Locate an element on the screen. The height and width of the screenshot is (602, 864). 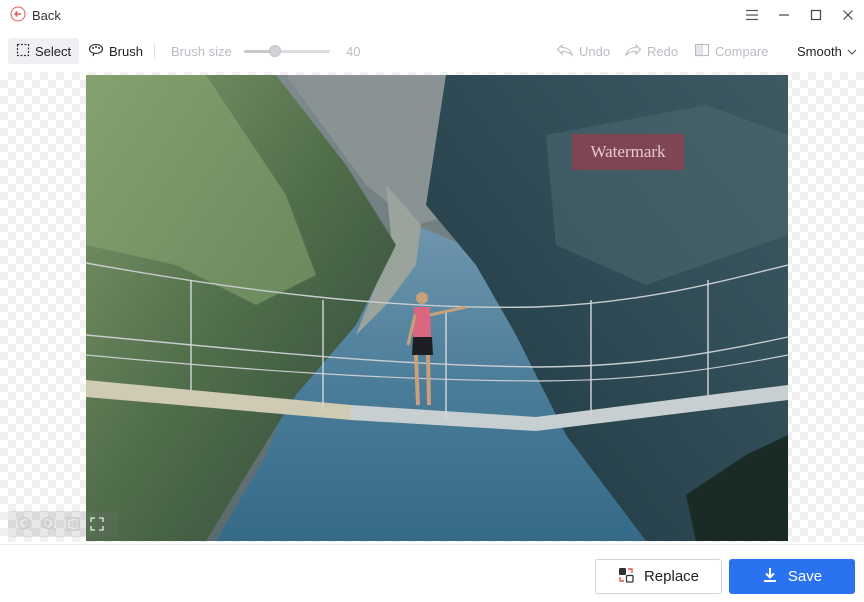
undo-button: Undo is located at coordinates (583, 51).